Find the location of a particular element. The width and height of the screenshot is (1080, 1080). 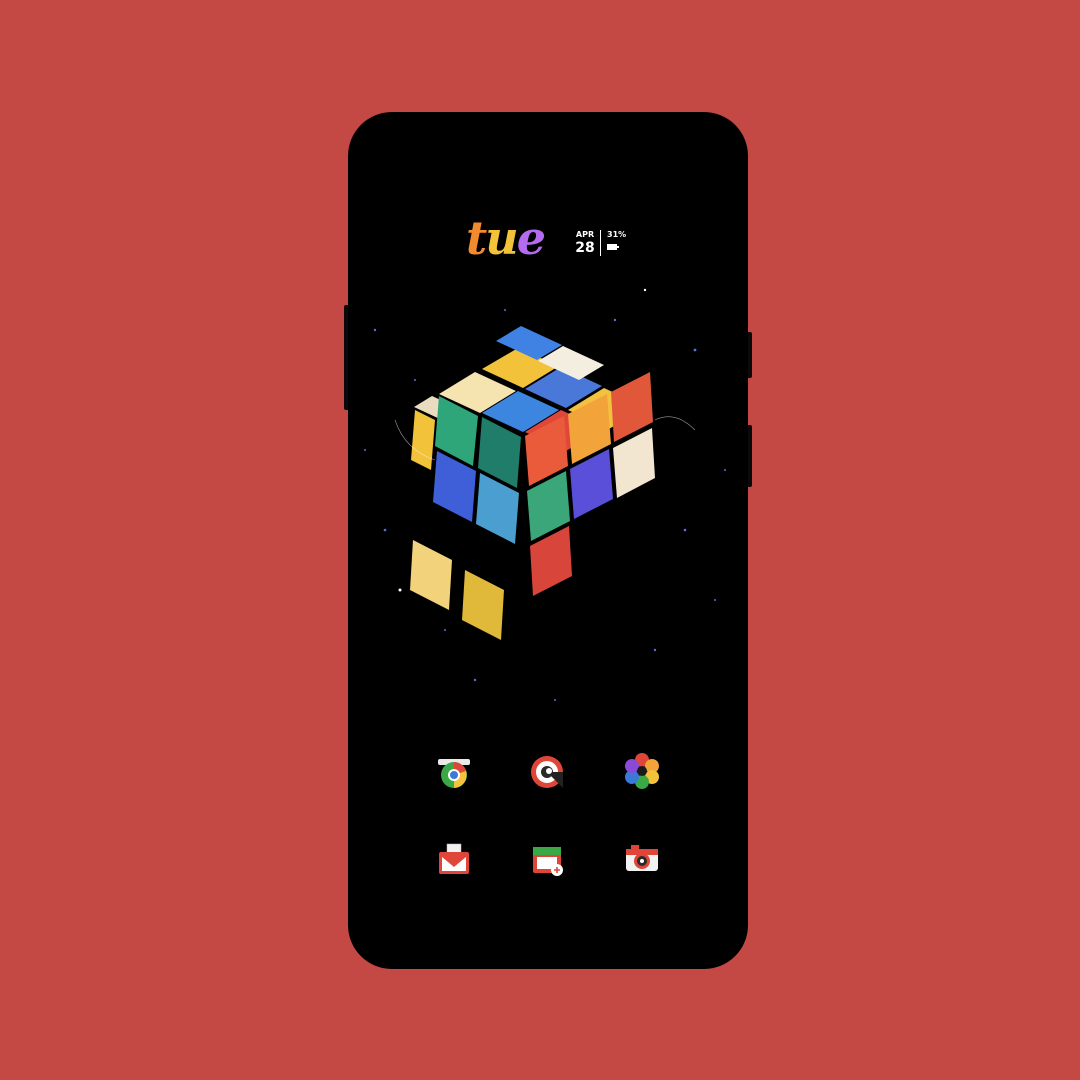

battery-block: 31% is located at coordinates (616, 240).